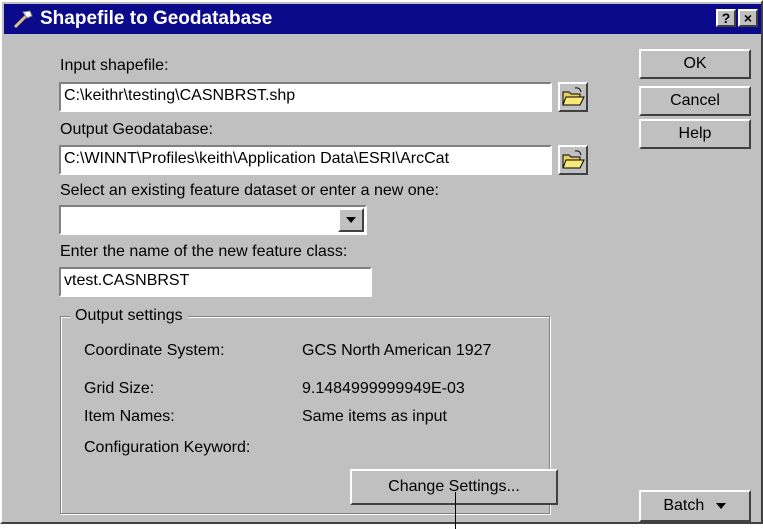 This screenshot has width=763, height=529. I want to click on browse-output-button, so click(573, 160).